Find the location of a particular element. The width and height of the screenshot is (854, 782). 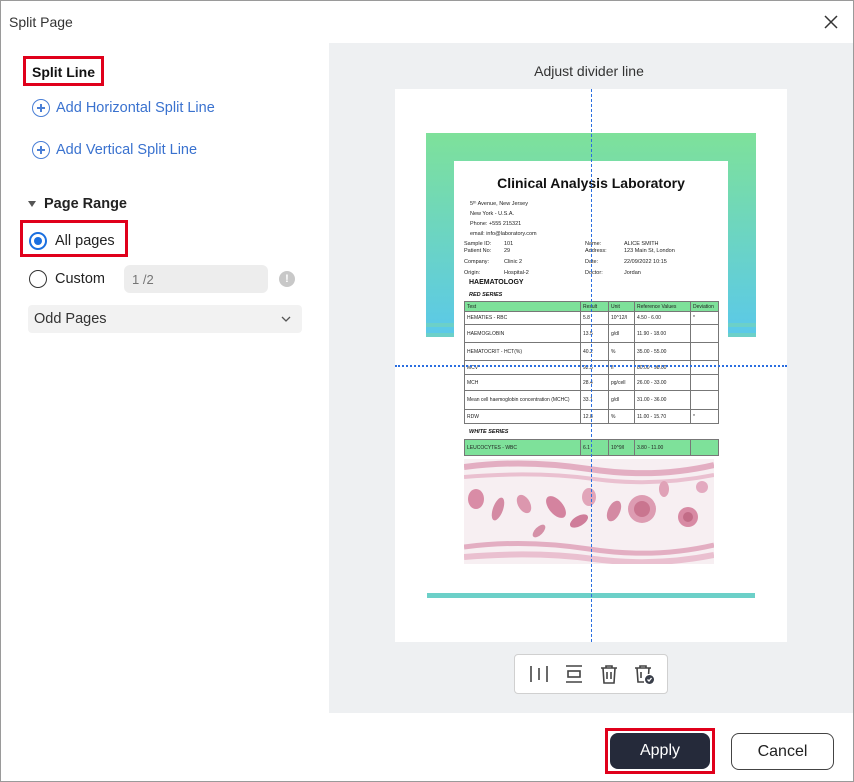

doc-field-label: Patient No: is located at coordinates (478, 251).